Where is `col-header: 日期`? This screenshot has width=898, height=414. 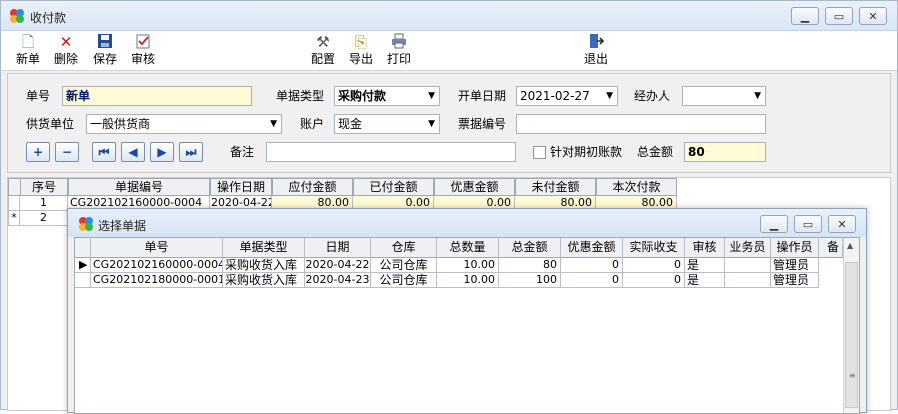
col-header: 日期 is located at coordinates (338, 248).